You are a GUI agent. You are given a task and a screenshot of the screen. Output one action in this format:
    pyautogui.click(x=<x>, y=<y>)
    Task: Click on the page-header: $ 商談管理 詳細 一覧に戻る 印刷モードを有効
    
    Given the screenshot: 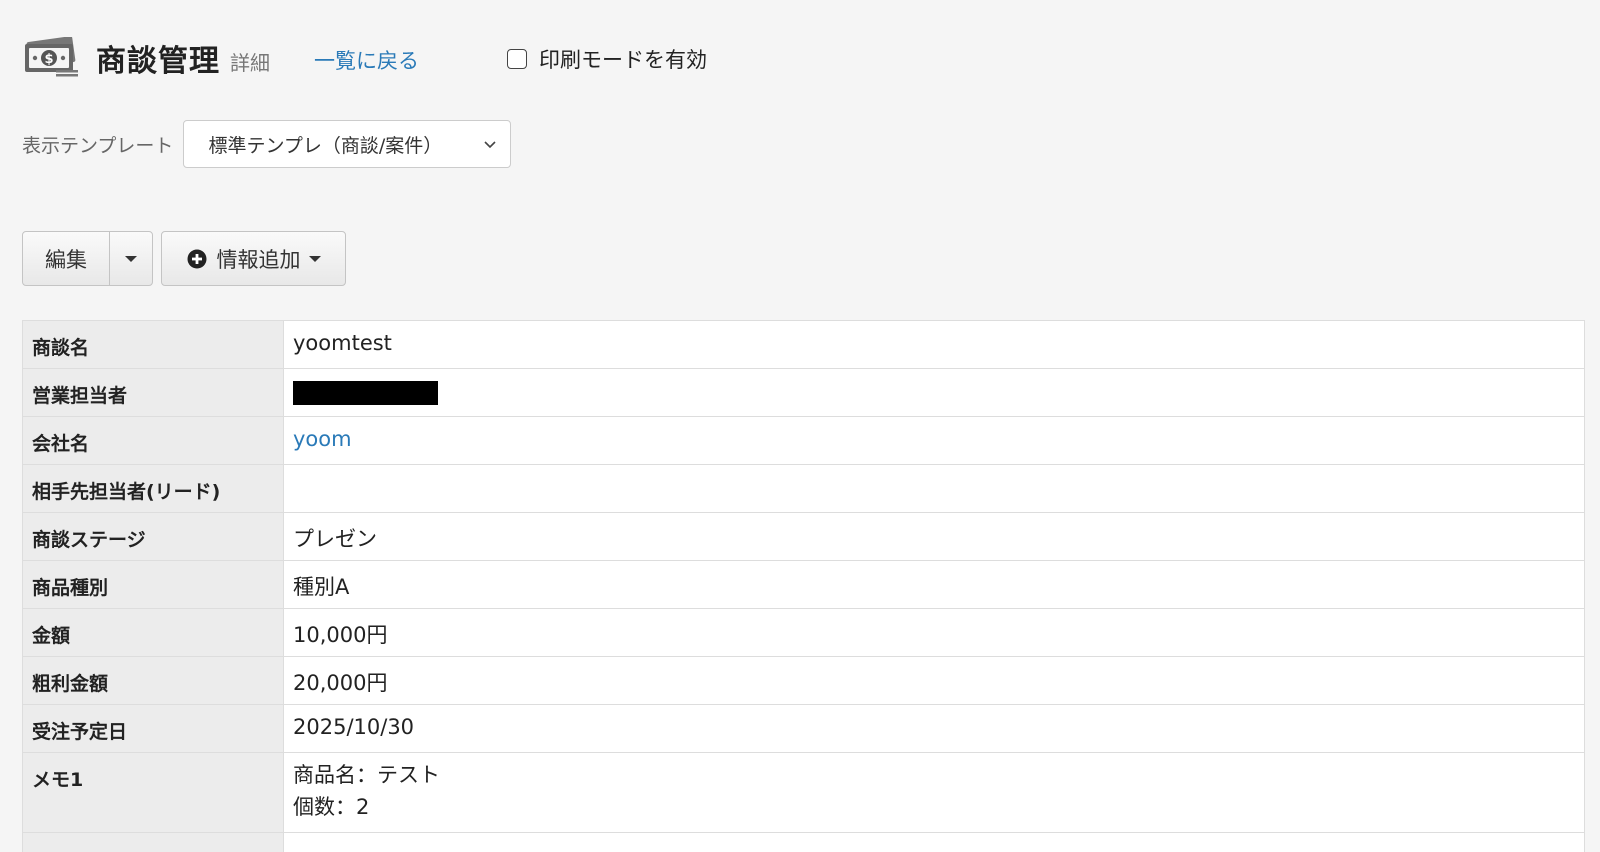 What is the action you would take?
    pyautogui.click(x=364, y=58)
    